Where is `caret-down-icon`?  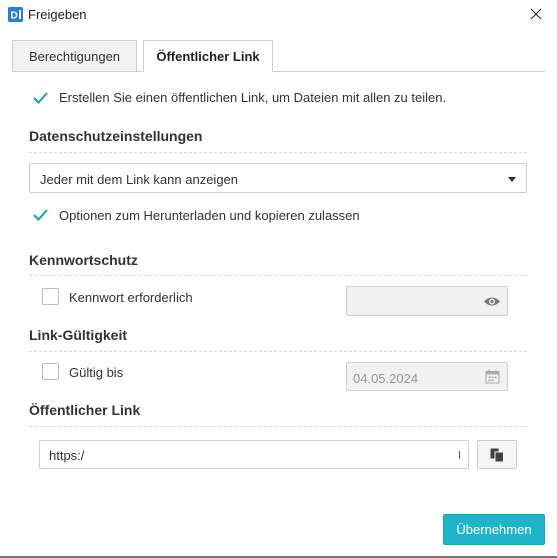 caret-down-icon is located at coordinates (512, 179).